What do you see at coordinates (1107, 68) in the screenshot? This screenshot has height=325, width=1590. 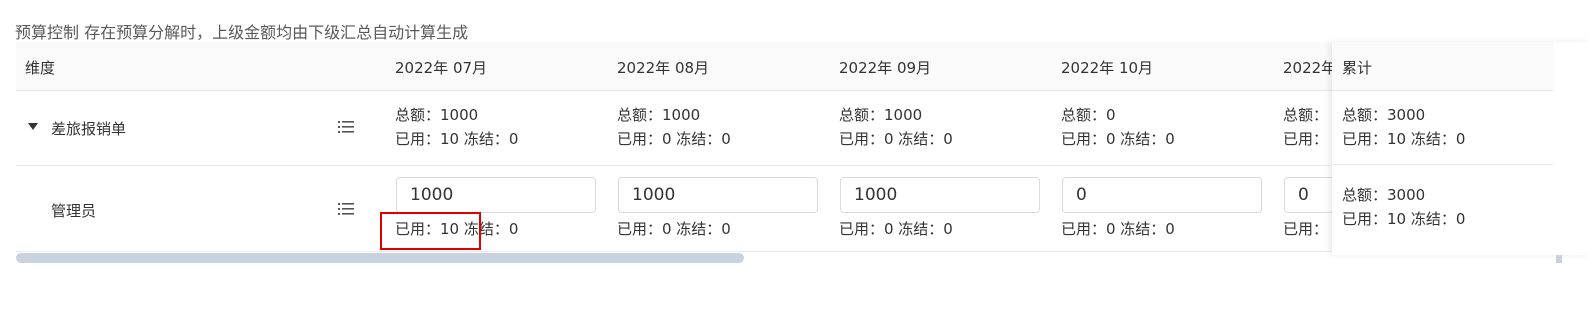 I see `month-header-oct: 2022年 10月` at bounding box center [1107, 68].